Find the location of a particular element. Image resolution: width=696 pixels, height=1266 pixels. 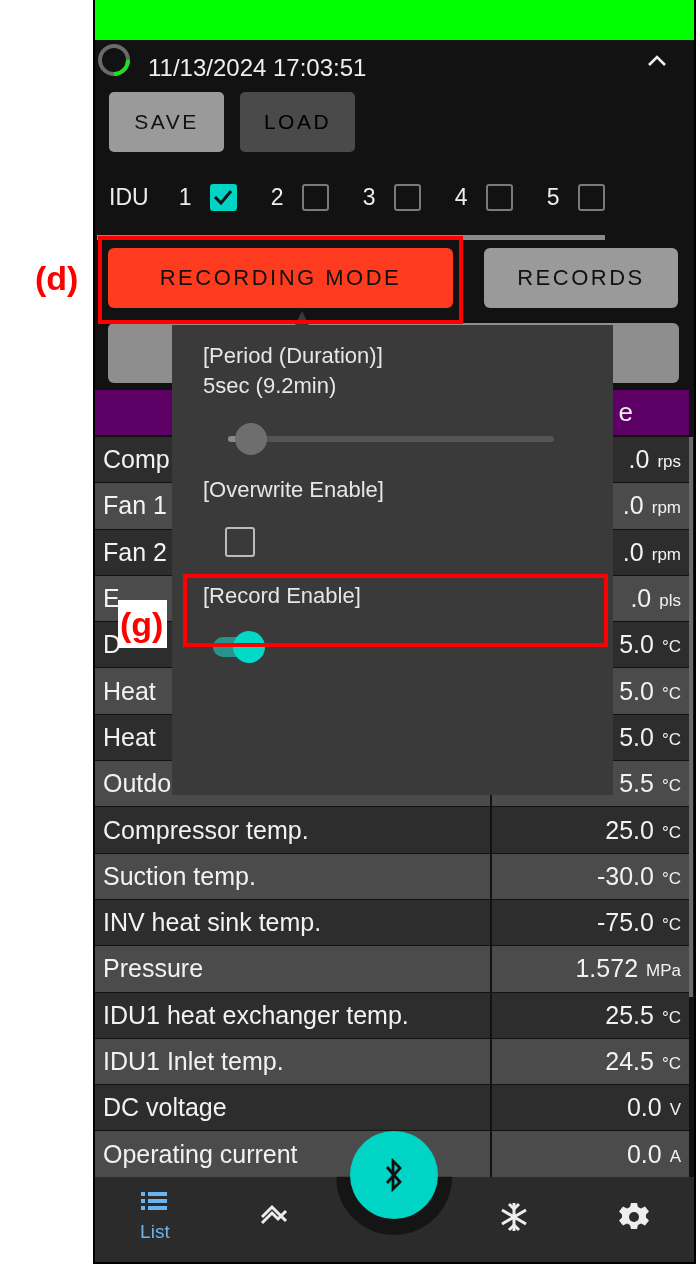

table-cell: IDU1 heat exchanger temp. is located at coordinates (292, 1015).